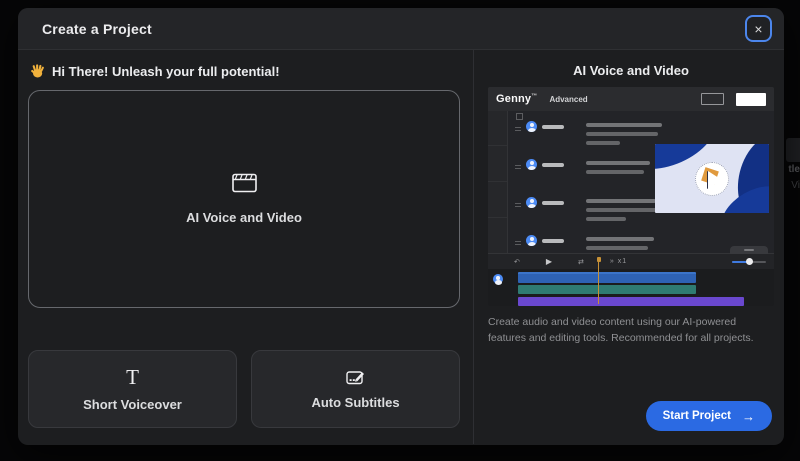 The image size is (800, 461). I want to click on play-triangle-icon, so click(715, 179).